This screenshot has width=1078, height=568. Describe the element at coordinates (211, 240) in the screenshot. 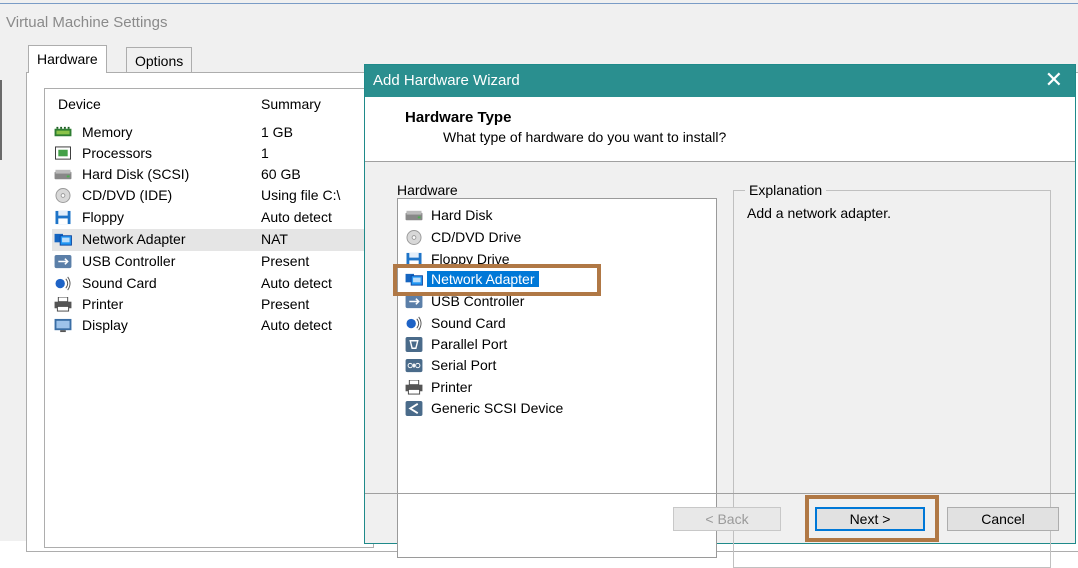

I see `device-row-network-adapter: Network Adapter NAT` at that location.